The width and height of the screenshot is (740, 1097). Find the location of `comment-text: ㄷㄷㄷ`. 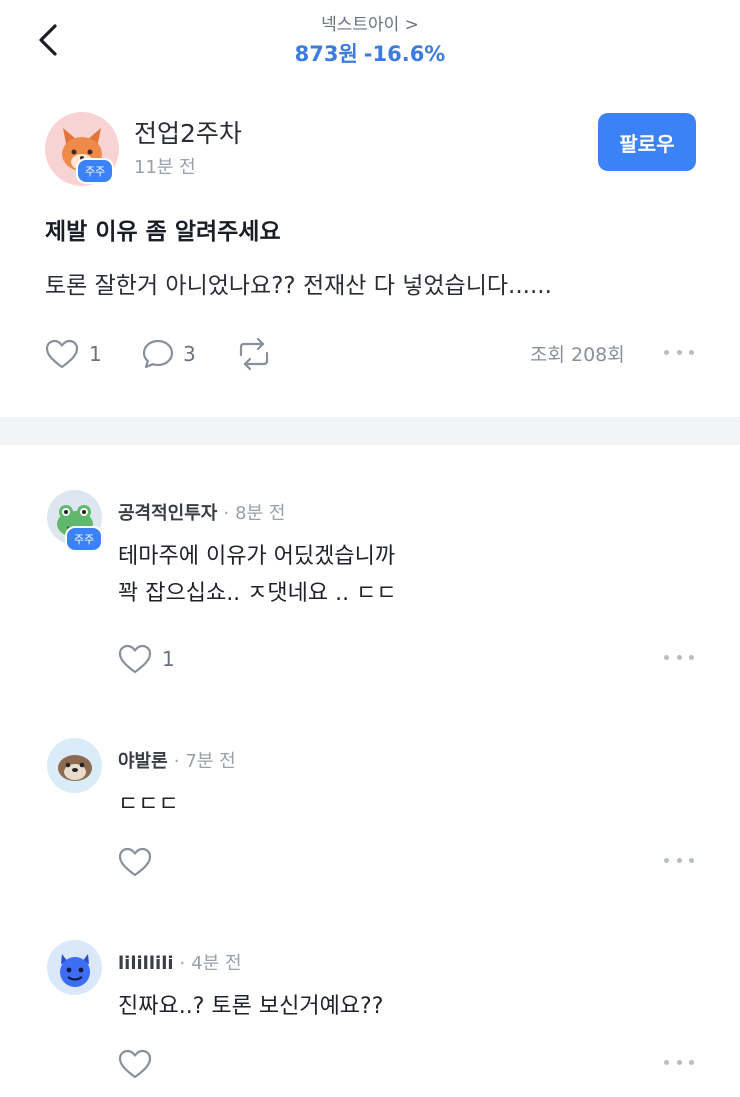

comment-text: ㄷㄷㄷ is located at coordinates (148, 804).